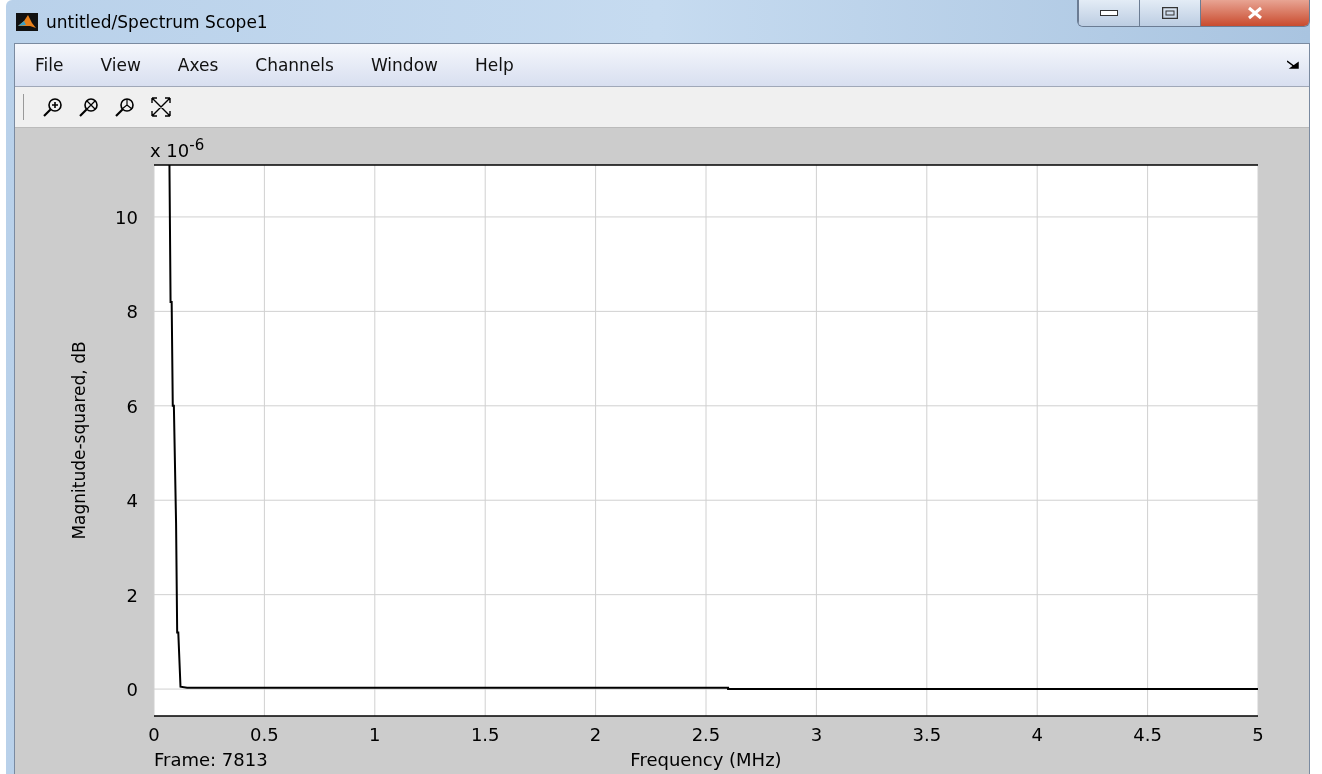 This screenshot has height=774, width=1322. I want to click on minimize-button, so click(1108, 13).